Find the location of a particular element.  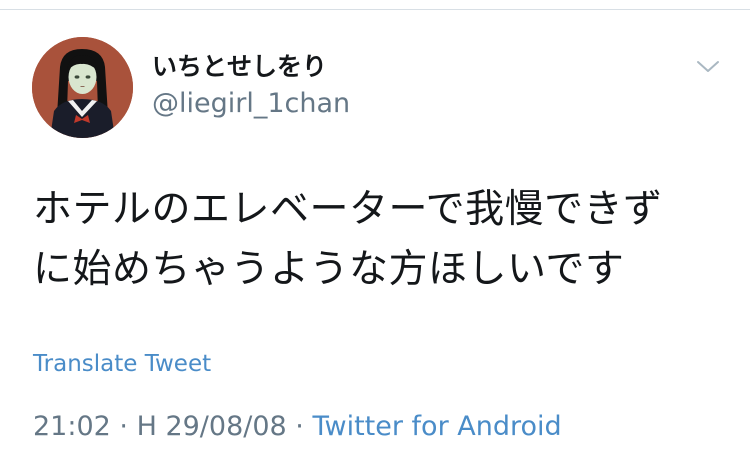

avatar is located at coordinates (82, 87).